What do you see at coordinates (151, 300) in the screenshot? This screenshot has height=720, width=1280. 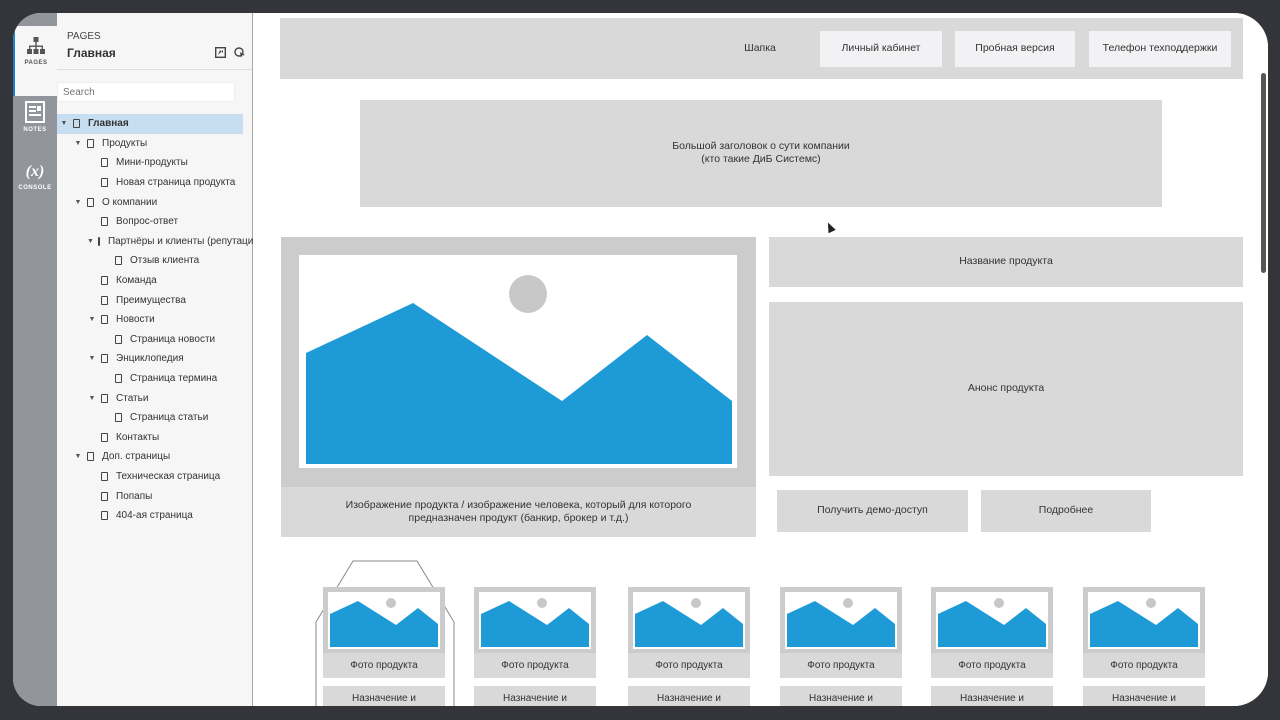 I see `tree-item-label: Преимущества` at bounding box center [151, 300].